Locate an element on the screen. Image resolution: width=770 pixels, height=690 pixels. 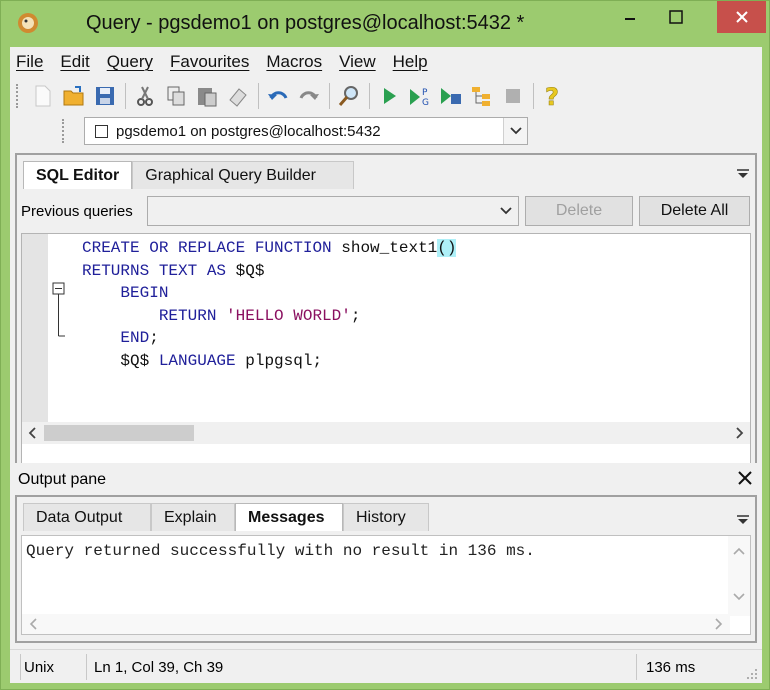
copy-icon is located at coordinates (176, 96).